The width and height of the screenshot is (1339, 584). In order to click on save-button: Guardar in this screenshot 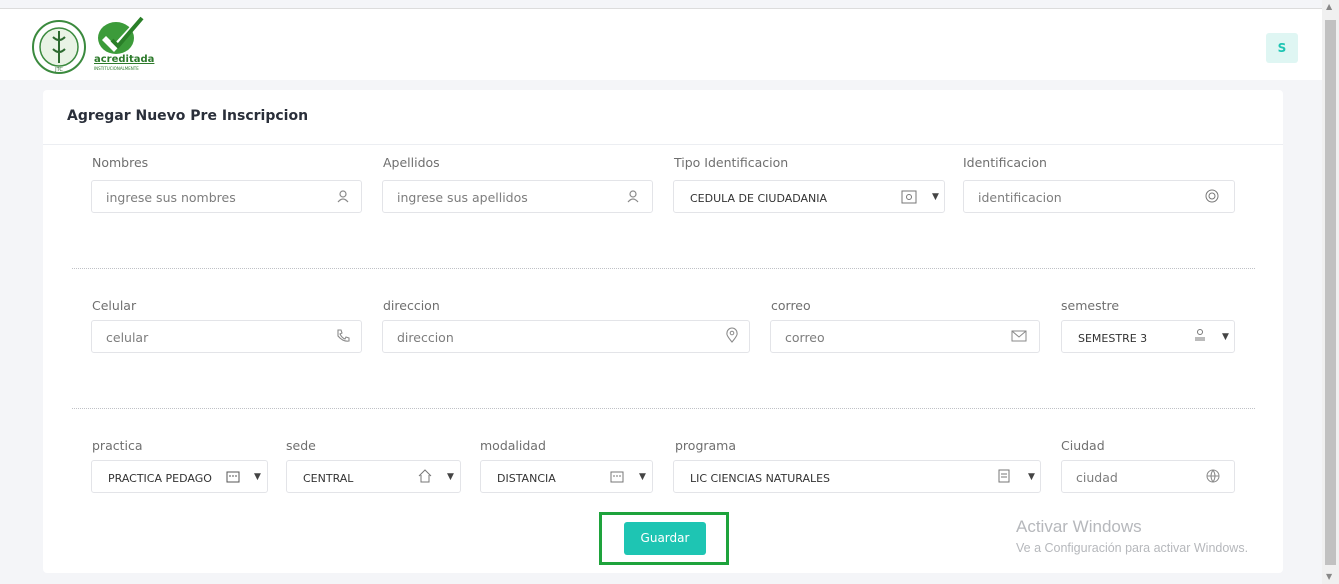, I will do `click(665, 538)`.